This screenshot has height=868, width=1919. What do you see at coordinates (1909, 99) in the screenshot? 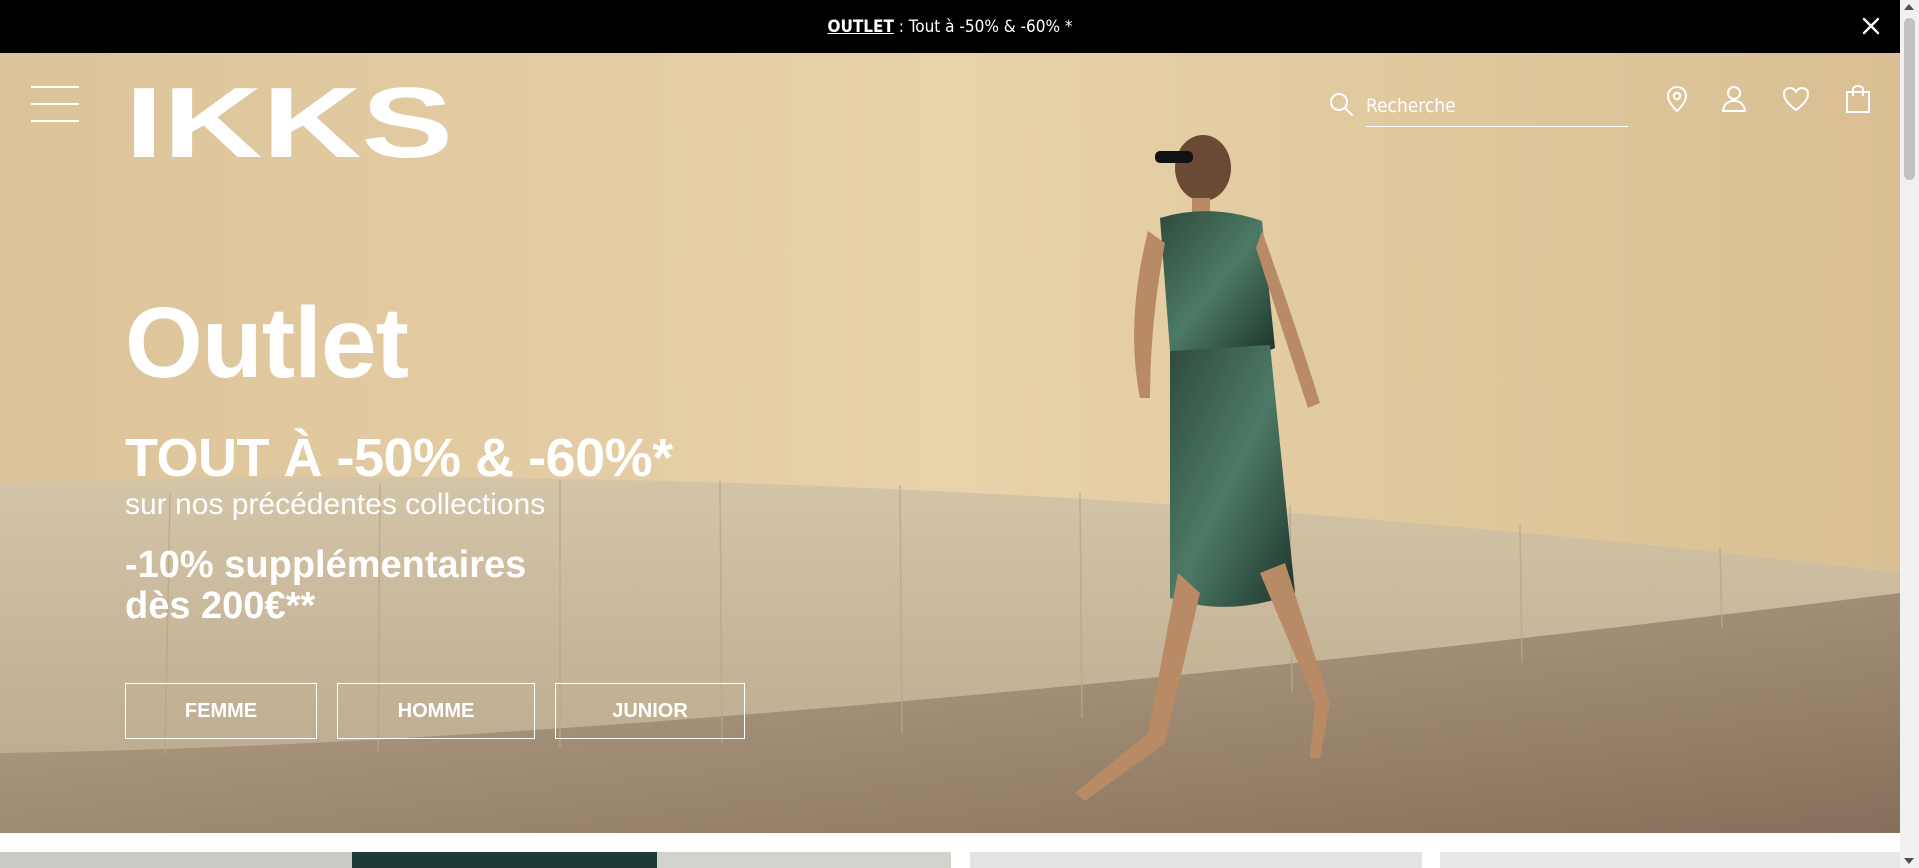
I see `scroll-thumb` at bounding box center [1909, 99].